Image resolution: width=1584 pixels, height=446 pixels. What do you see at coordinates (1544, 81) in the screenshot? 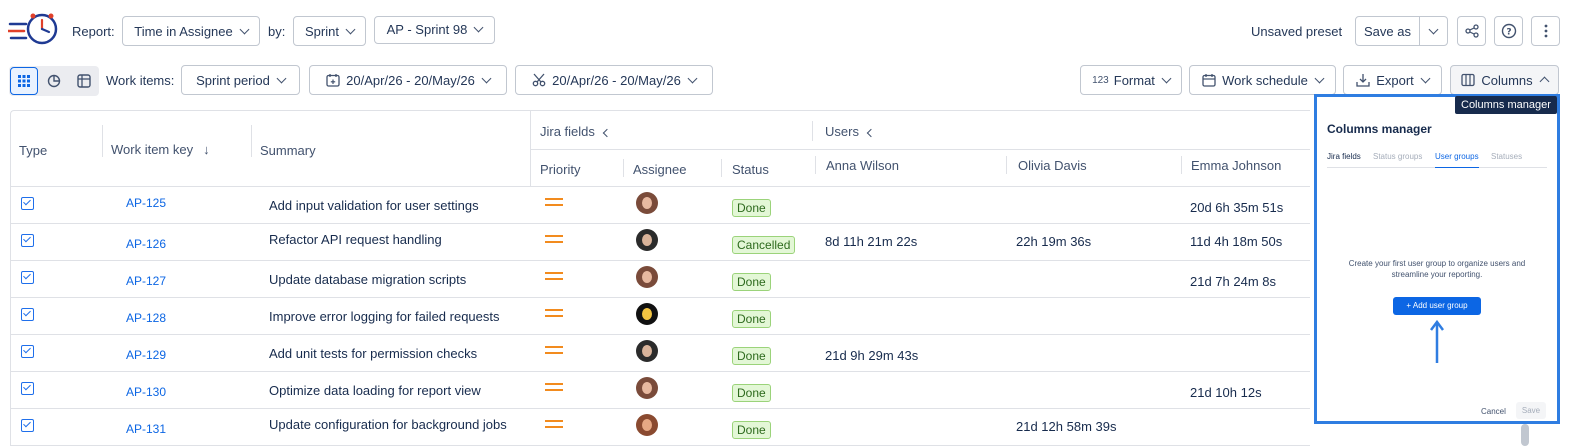
I see `chevron-up-icon` at bounding box center [1544, 81].